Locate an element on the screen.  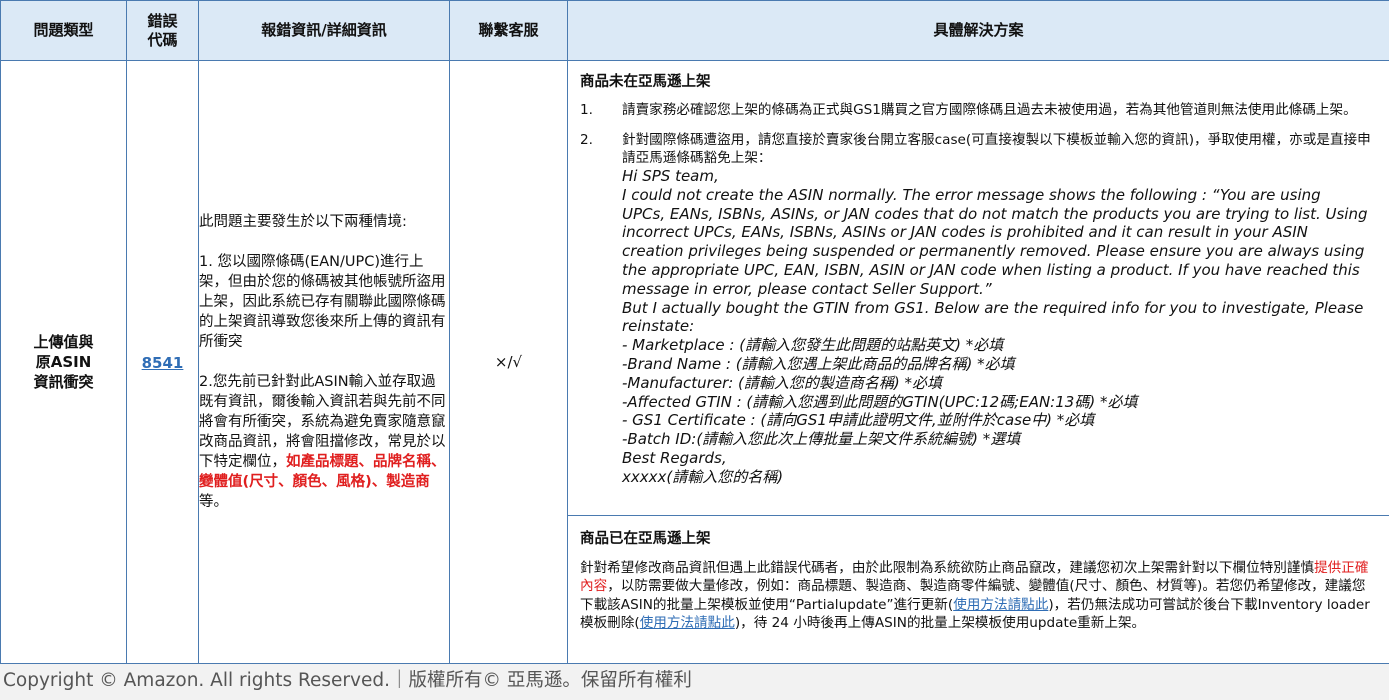
case-template-line: - Marketplace : (請輸入您發生此問題的站點英文) *必填 is located at coordinates (813, 345).